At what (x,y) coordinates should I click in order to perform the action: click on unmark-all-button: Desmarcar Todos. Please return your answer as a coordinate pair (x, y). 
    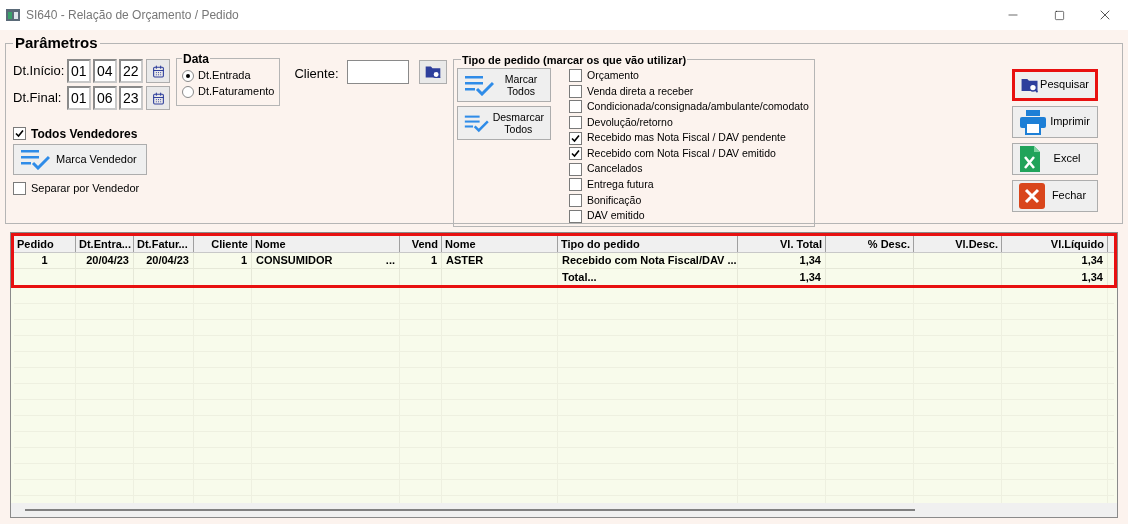
    Looking at the image, I should click on (504, 123).